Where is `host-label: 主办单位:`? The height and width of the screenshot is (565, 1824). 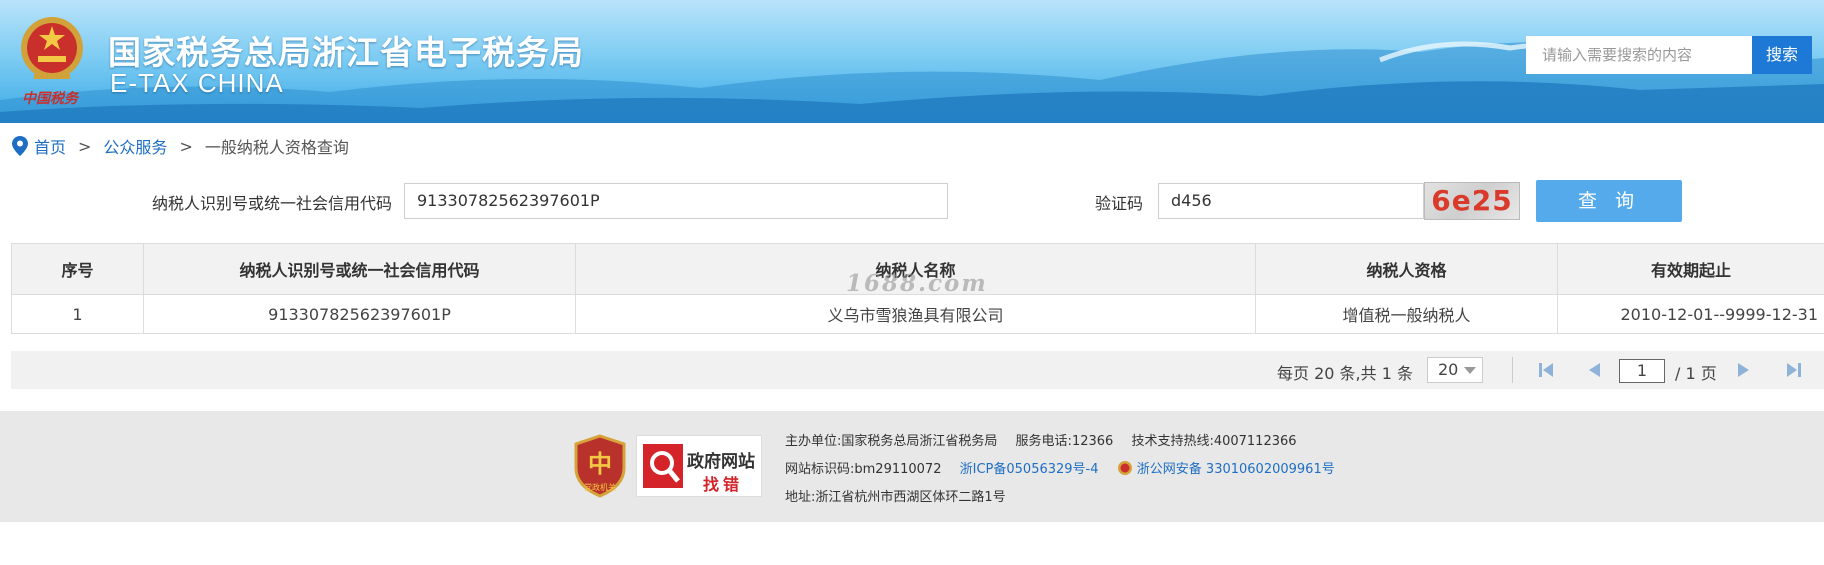
host-label: 主办单位: is located at coordinates (813, 441).